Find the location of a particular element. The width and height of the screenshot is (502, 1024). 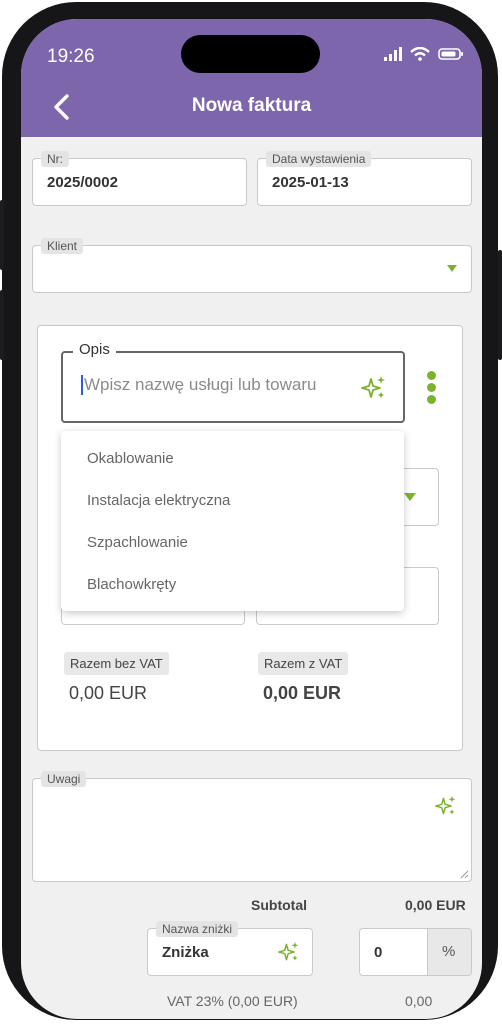

net-total-label: Razem bez VAT is located at coordinates (116, 663).